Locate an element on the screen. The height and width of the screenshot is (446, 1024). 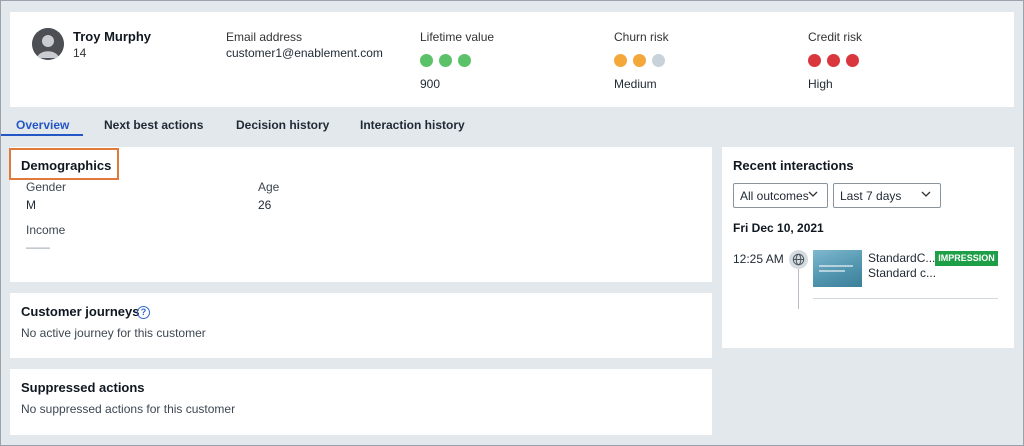
outcome-filter-dropdown: All outcomes is located at coordinates (780, 195).